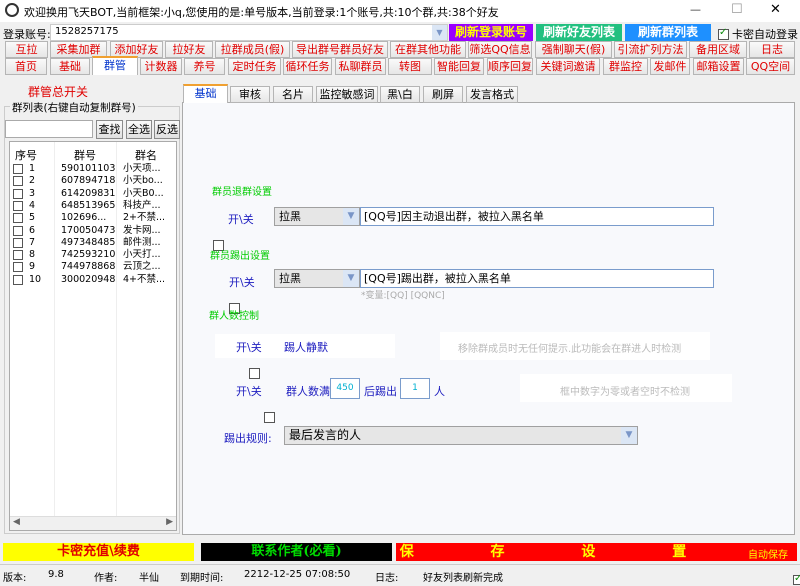 Image resolution: width=800 pixels, height=586 pixels. Describe the element at coordinates (317, 278) in the screenshot. I see `kick-action-select: 拉黑 ▼` at that location.